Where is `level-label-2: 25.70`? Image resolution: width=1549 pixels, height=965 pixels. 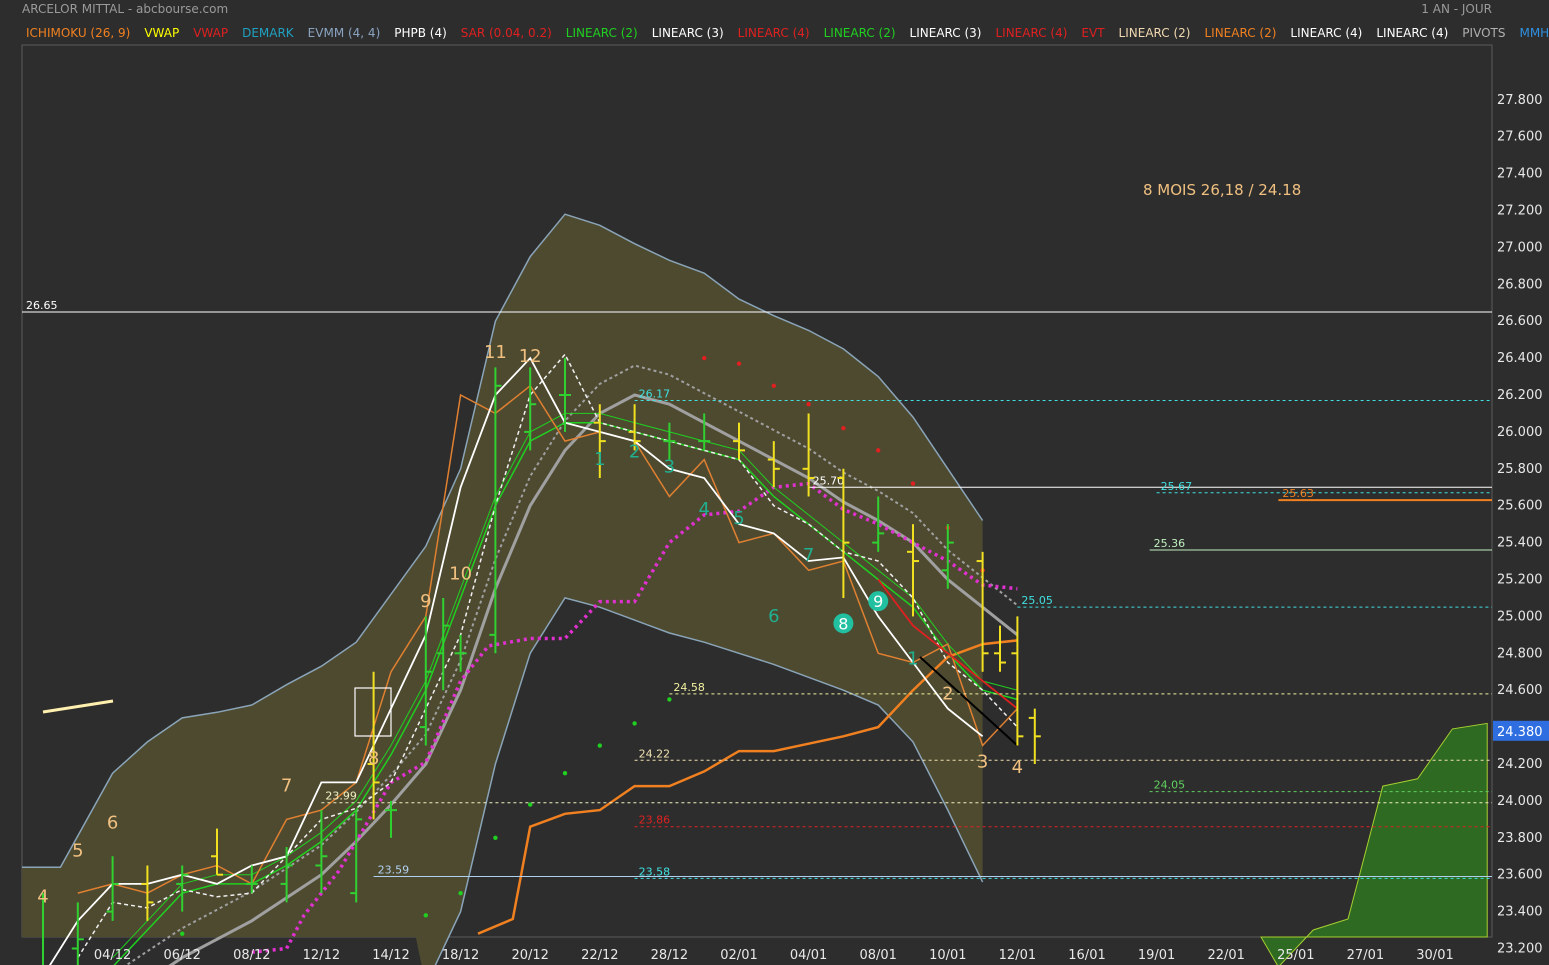
level-label-2: 25.70 is located at coordinates (829, 480).